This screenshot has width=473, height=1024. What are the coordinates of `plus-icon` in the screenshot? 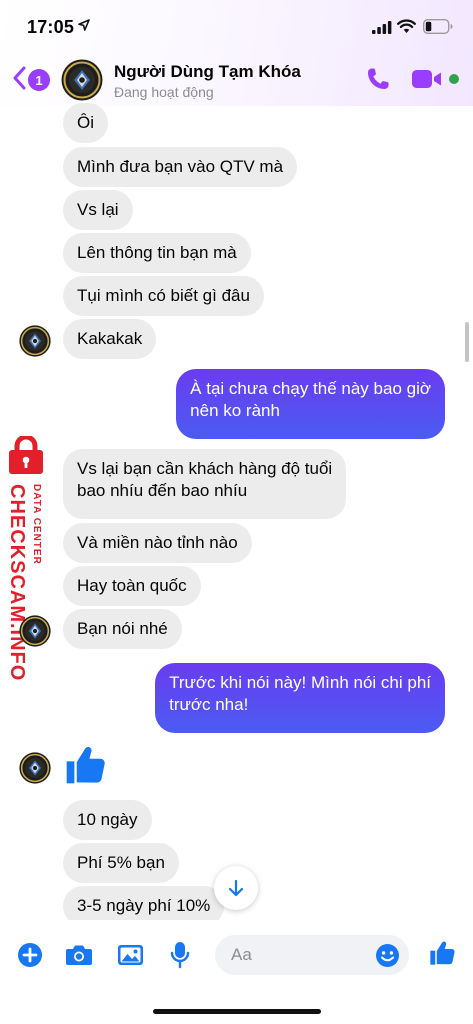 It's located at (30, 955).